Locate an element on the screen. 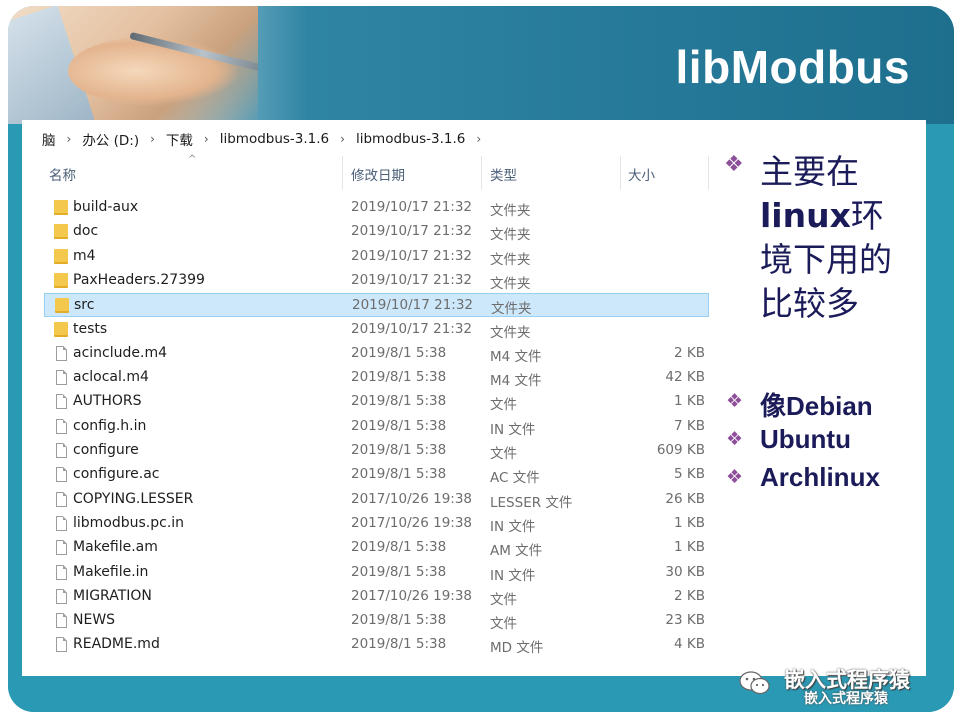 This screenshot has width=960, height=720. file-type: AC 文件 is located at coordinates (515, 478).